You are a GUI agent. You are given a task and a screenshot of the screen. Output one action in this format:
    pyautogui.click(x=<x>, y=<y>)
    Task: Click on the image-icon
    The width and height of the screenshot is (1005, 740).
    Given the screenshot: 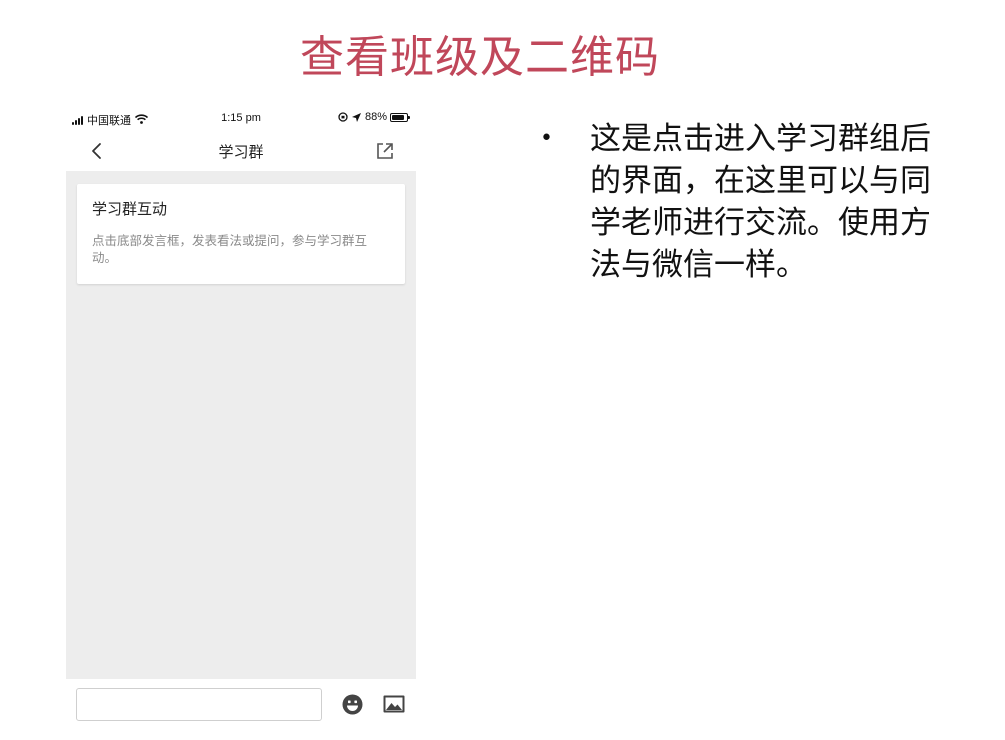 What is the action you would take?
    pyautogui.click(x=394, y=704)
    